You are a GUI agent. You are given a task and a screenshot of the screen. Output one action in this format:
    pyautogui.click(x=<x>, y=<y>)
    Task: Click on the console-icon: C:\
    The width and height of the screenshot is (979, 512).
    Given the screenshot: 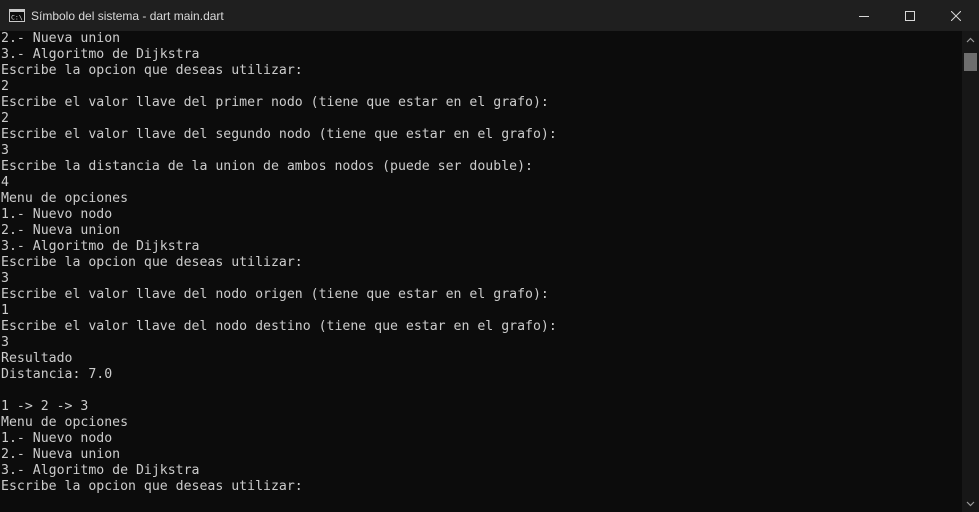 What is the action you would take?
    pyautogui.click(x=17, y=15)
    